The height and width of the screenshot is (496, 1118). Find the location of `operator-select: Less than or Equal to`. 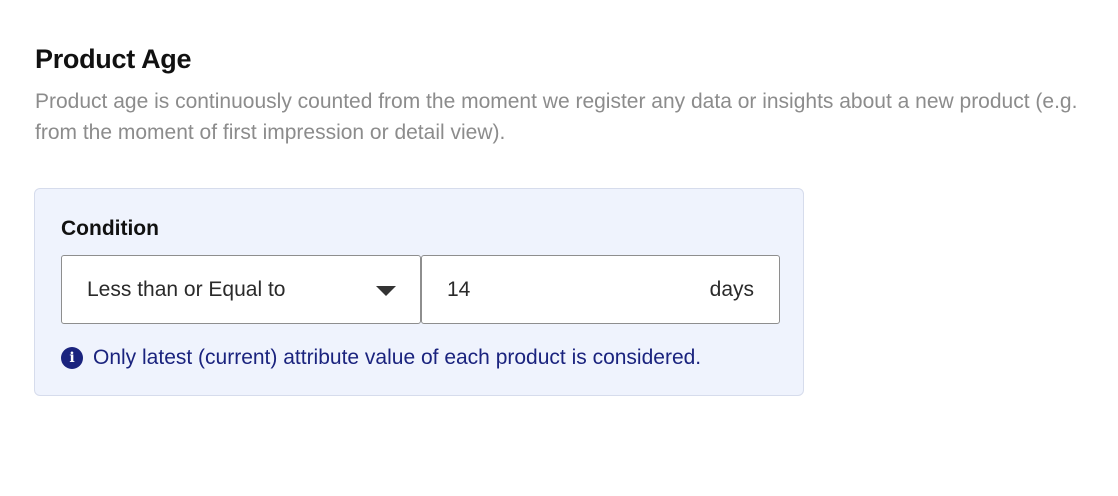

operator-select: Less than or Equal to is located at coordinates (241, 289).